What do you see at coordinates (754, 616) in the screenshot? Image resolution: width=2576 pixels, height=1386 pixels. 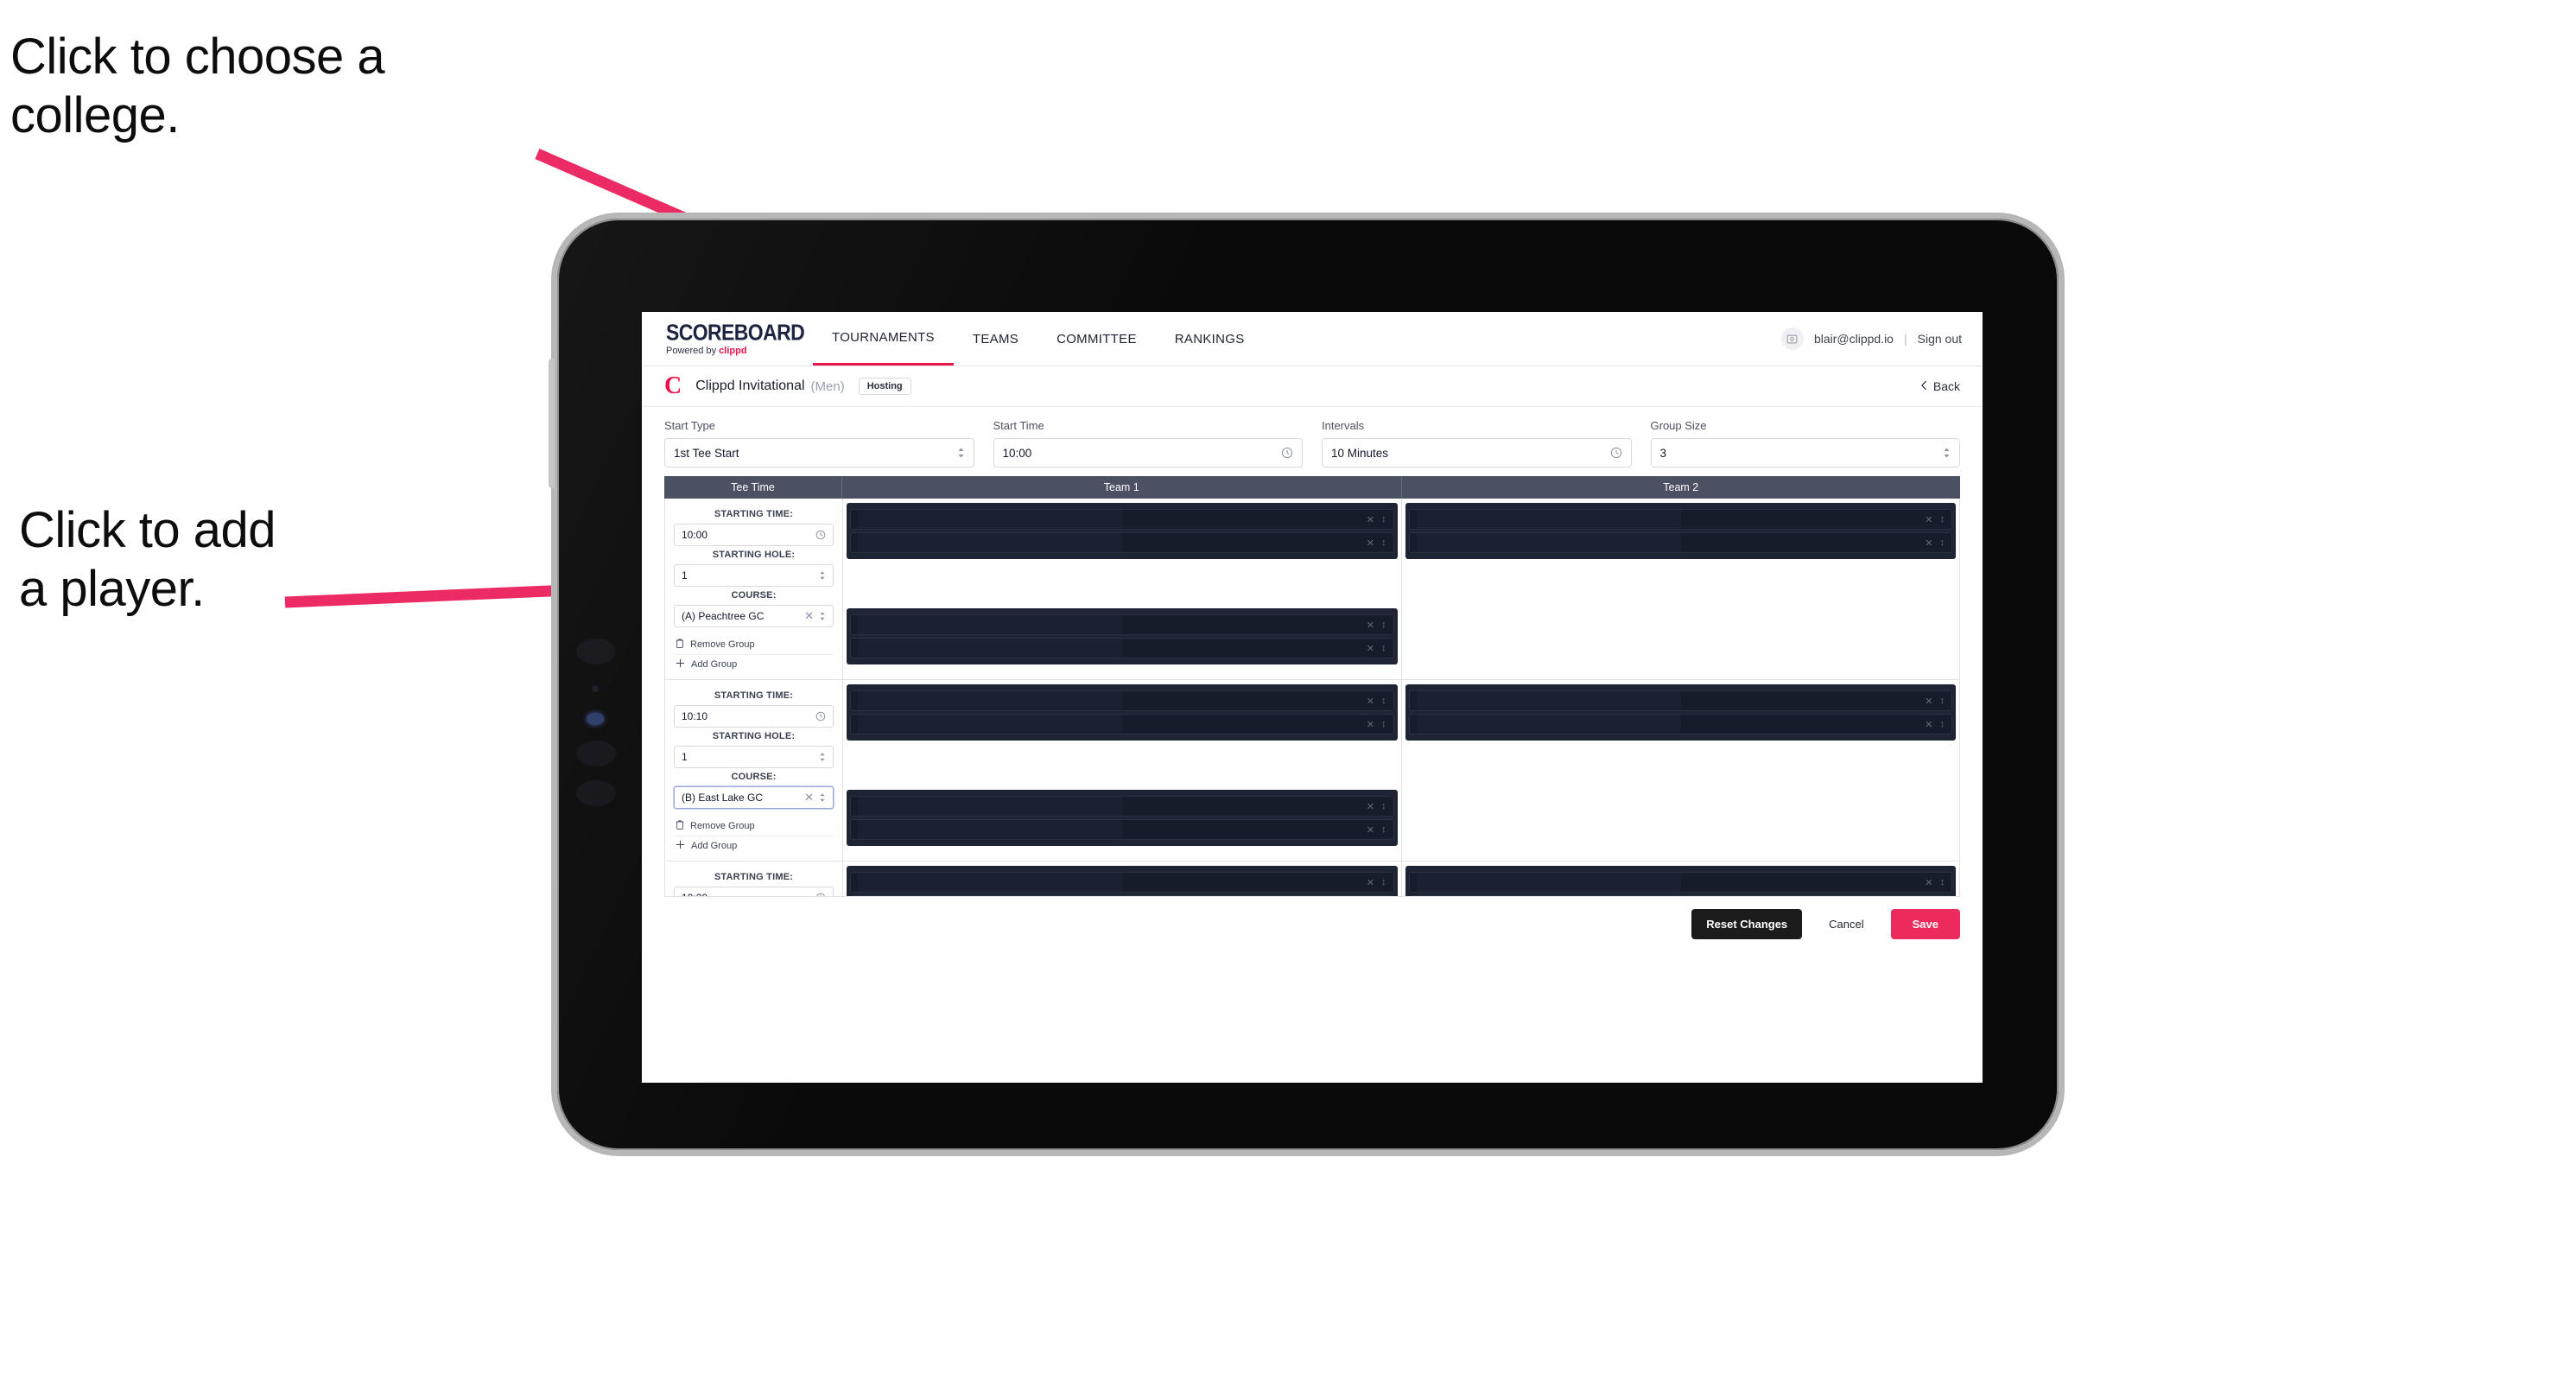 I see `course-select: (A) Peachtree GC ✕` at bounding box center [754, 616].